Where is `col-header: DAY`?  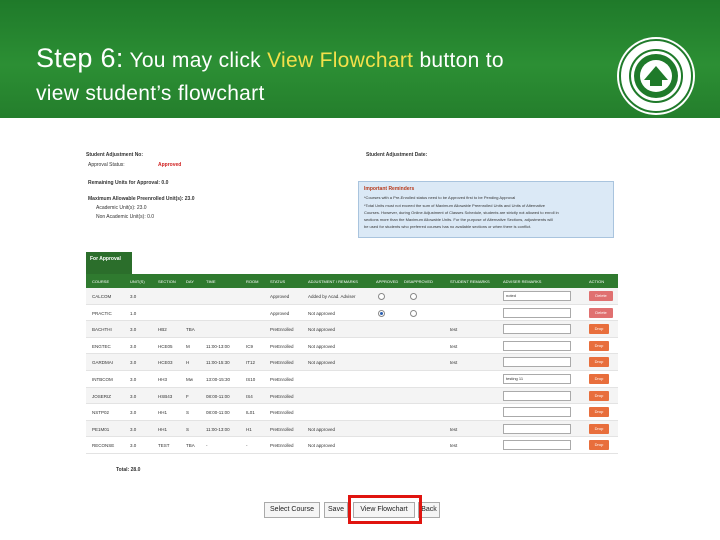 col-header: DAY is located at coordinates (190, 281).